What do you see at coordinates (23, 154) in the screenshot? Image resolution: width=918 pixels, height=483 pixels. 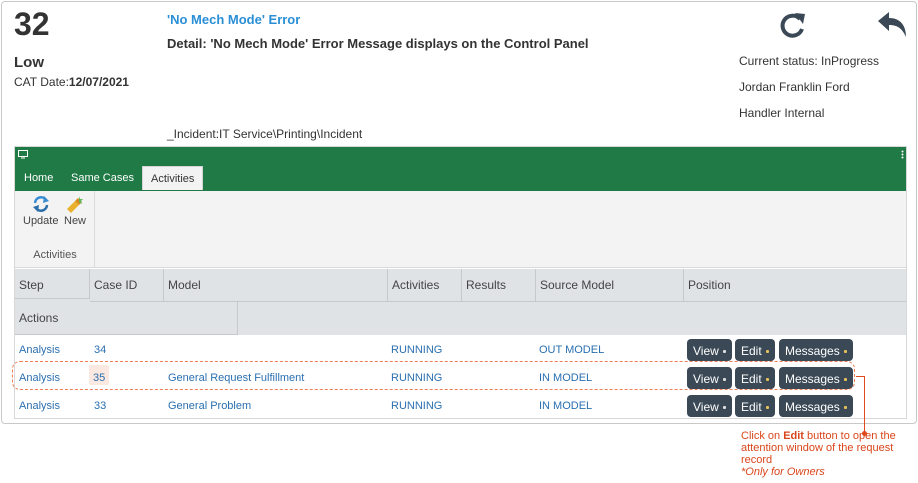 I see `monitor-icon` at bounding box center [23, 154].